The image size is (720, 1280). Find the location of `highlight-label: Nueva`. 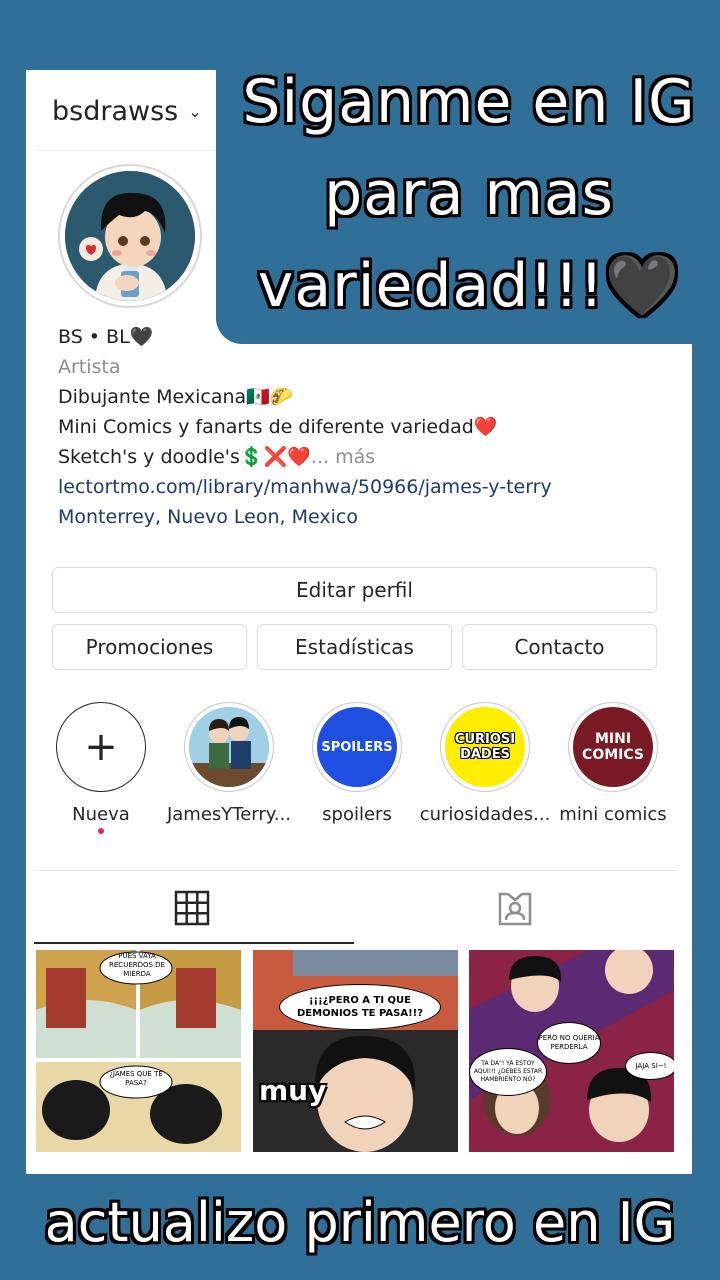

highlight-label: Nueva is located at coordinates (101, 814).